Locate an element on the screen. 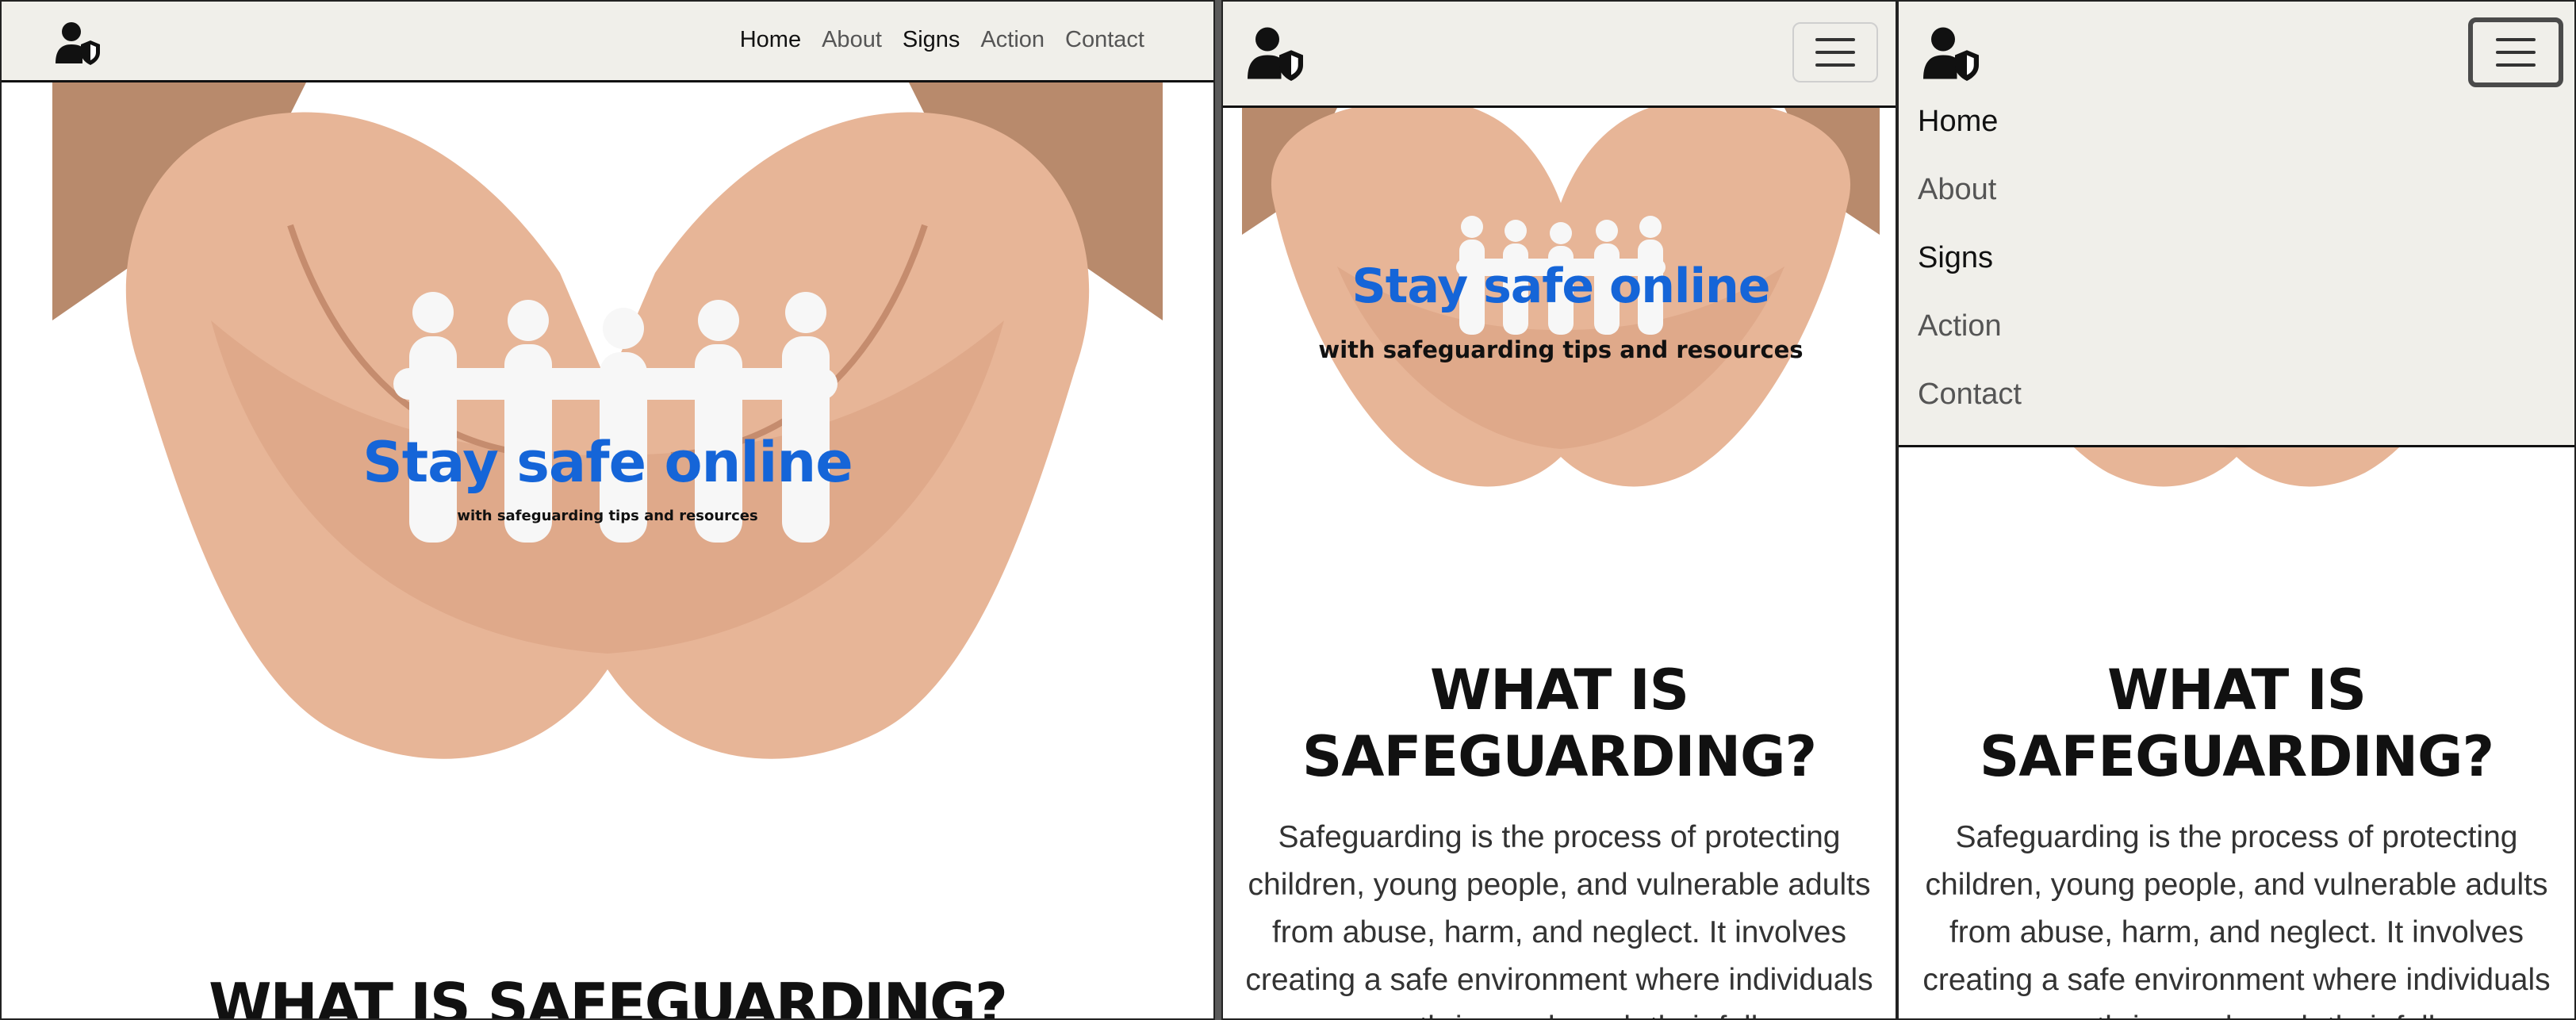  navbar is located at coordinates (1559, 55).